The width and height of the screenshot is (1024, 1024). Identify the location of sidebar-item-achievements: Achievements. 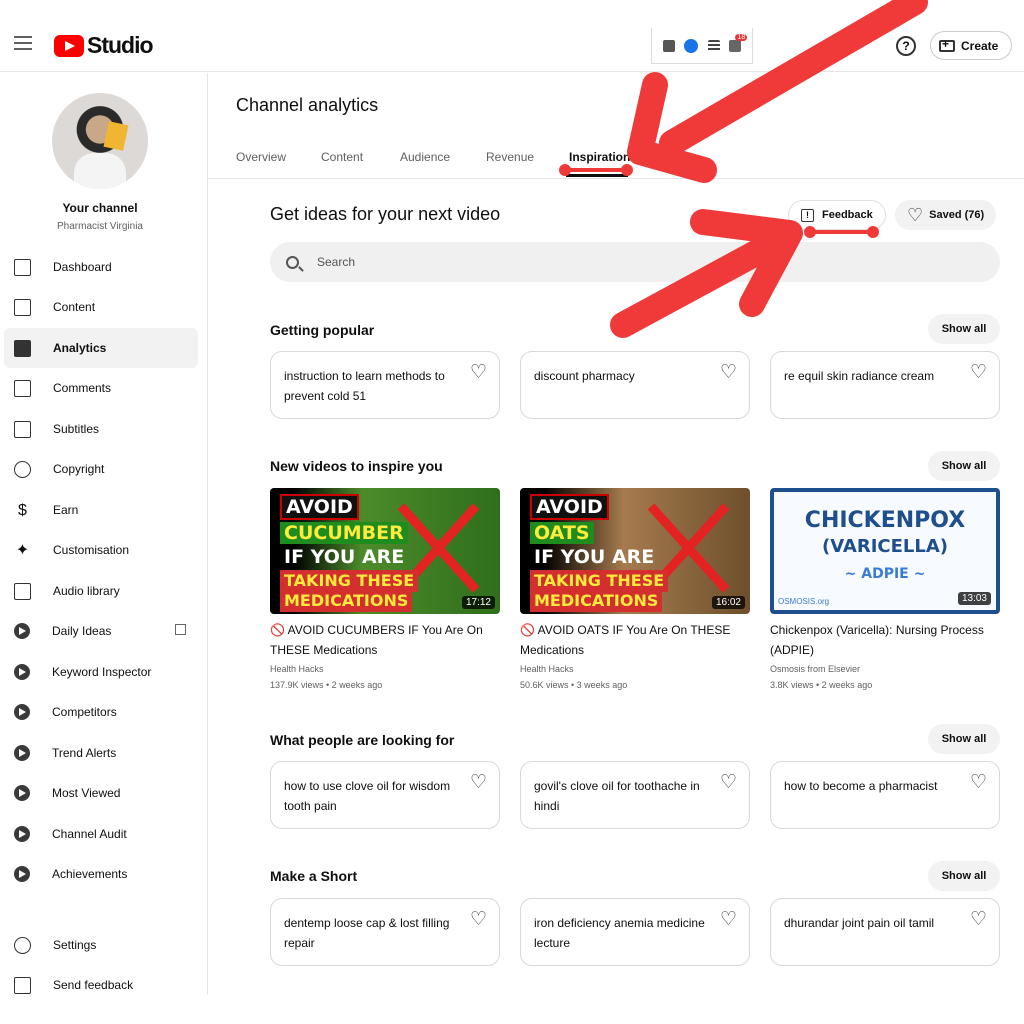
(101, 874).